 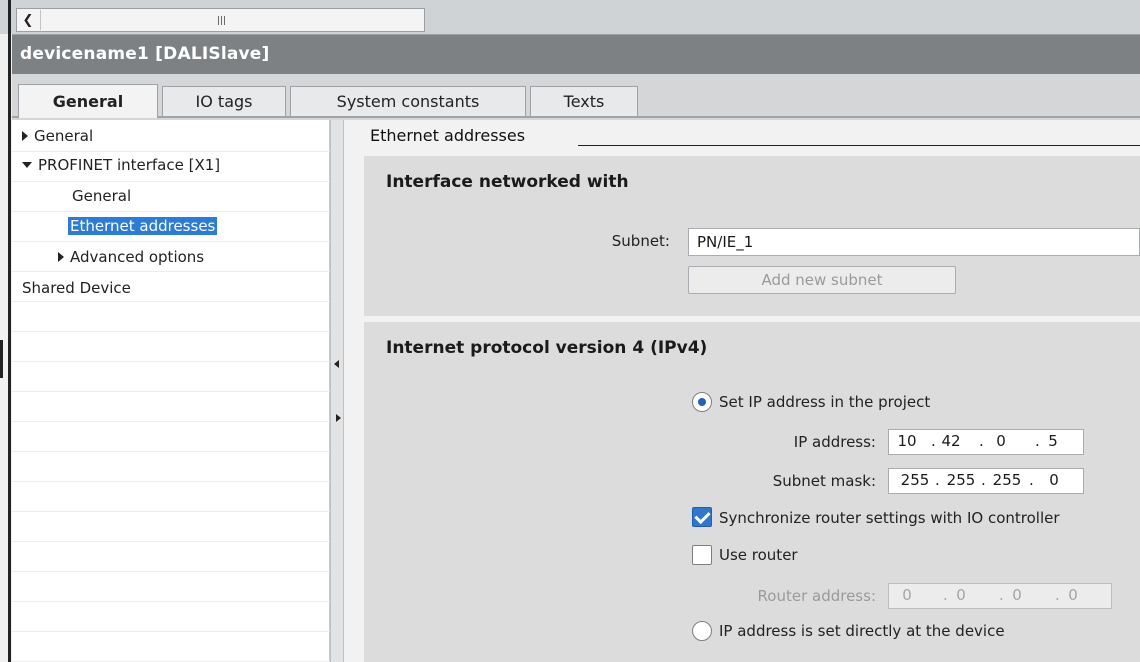 I want to click on router-address-field: 0 . 0 . 0 . 0, so click(x=1000, y=596).